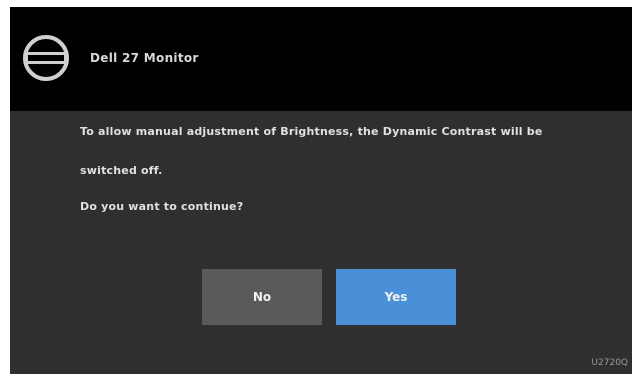 Image resolution: width=642 pixels, height=384 pixels. I want to click on dialog-title: Dell 27 Monitor, so click(144, 58).